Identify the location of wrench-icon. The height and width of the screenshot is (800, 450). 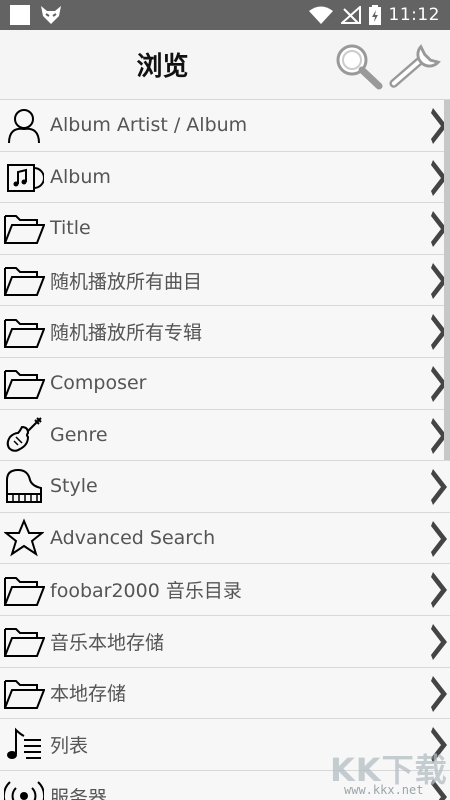
(415, 66).